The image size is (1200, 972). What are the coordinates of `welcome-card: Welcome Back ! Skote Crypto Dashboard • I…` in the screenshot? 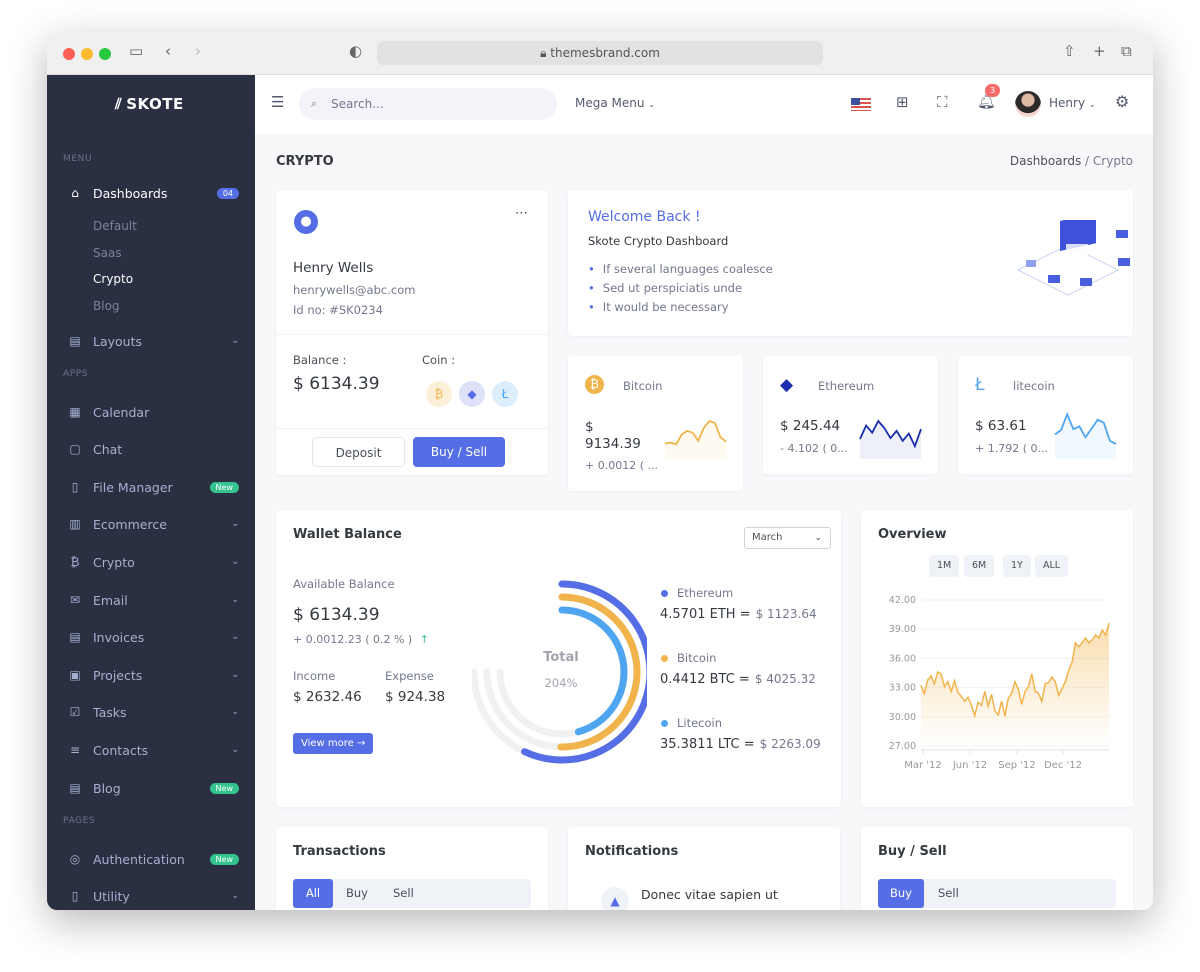 It's located at (850, 263).